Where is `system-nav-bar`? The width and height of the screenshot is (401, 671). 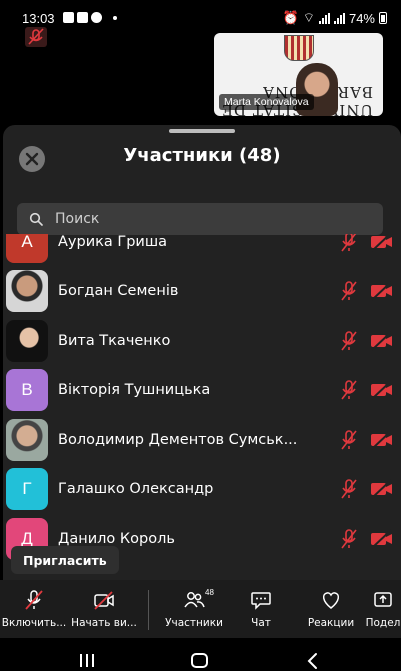
system-nav-bar is located at coordinates (200, 654).